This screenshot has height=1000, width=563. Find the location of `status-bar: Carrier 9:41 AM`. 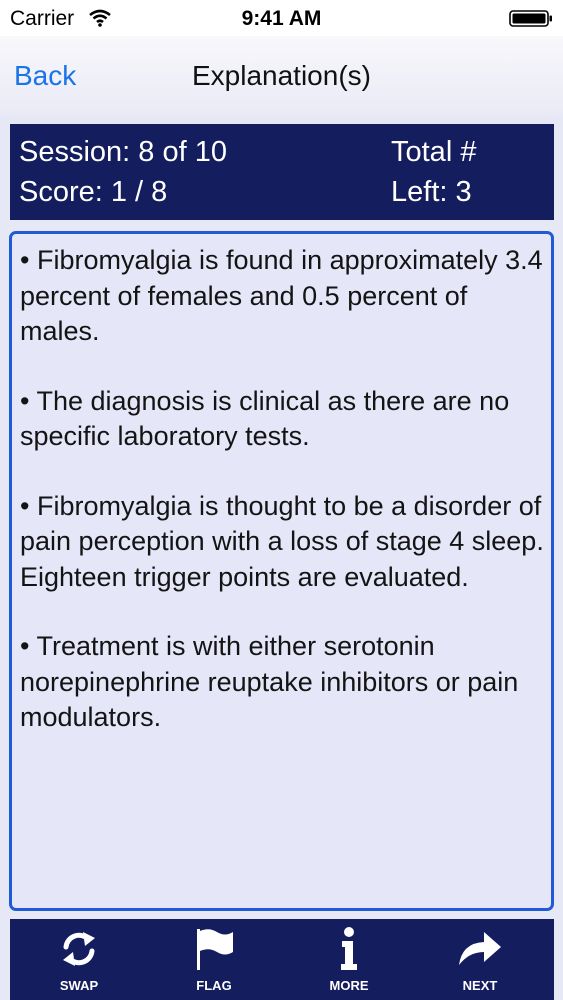

status-bar: Carrier 9:41 AM is located at coordinates (281, 18).